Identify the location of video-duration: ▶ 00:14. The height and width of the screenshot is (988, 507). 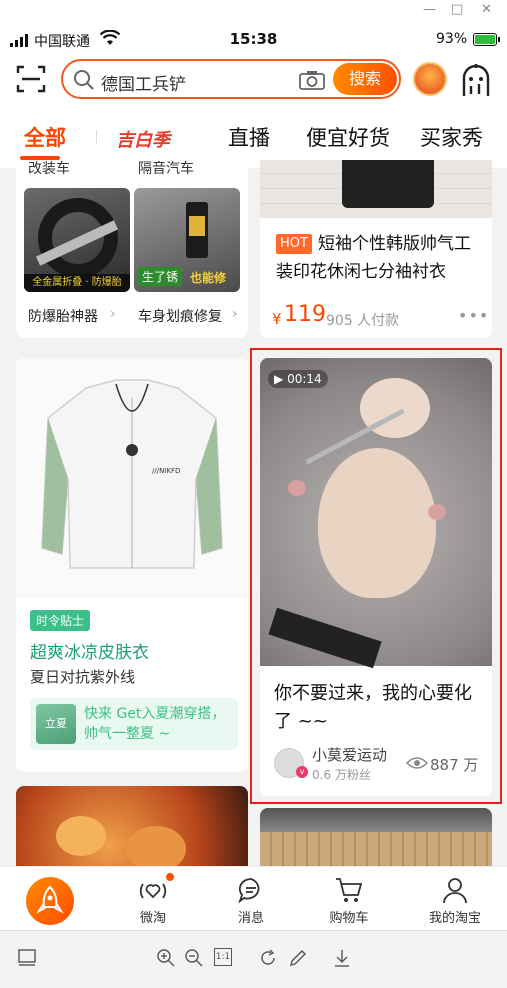
(298, 379).